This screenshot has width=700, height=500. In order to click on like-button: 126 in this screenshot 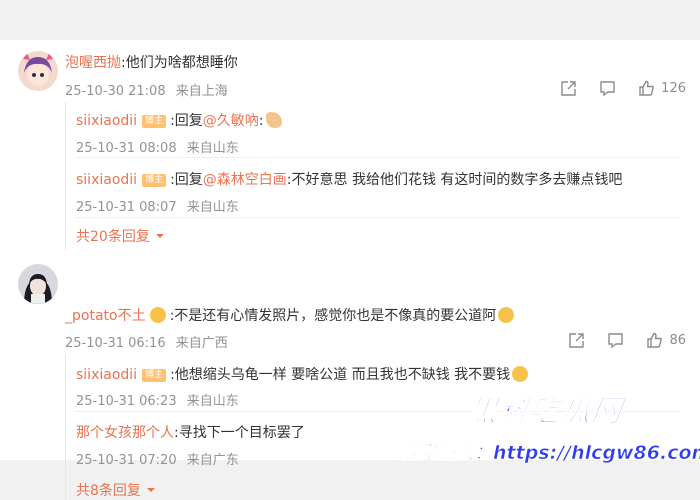, I will do `click(662, 88)`.